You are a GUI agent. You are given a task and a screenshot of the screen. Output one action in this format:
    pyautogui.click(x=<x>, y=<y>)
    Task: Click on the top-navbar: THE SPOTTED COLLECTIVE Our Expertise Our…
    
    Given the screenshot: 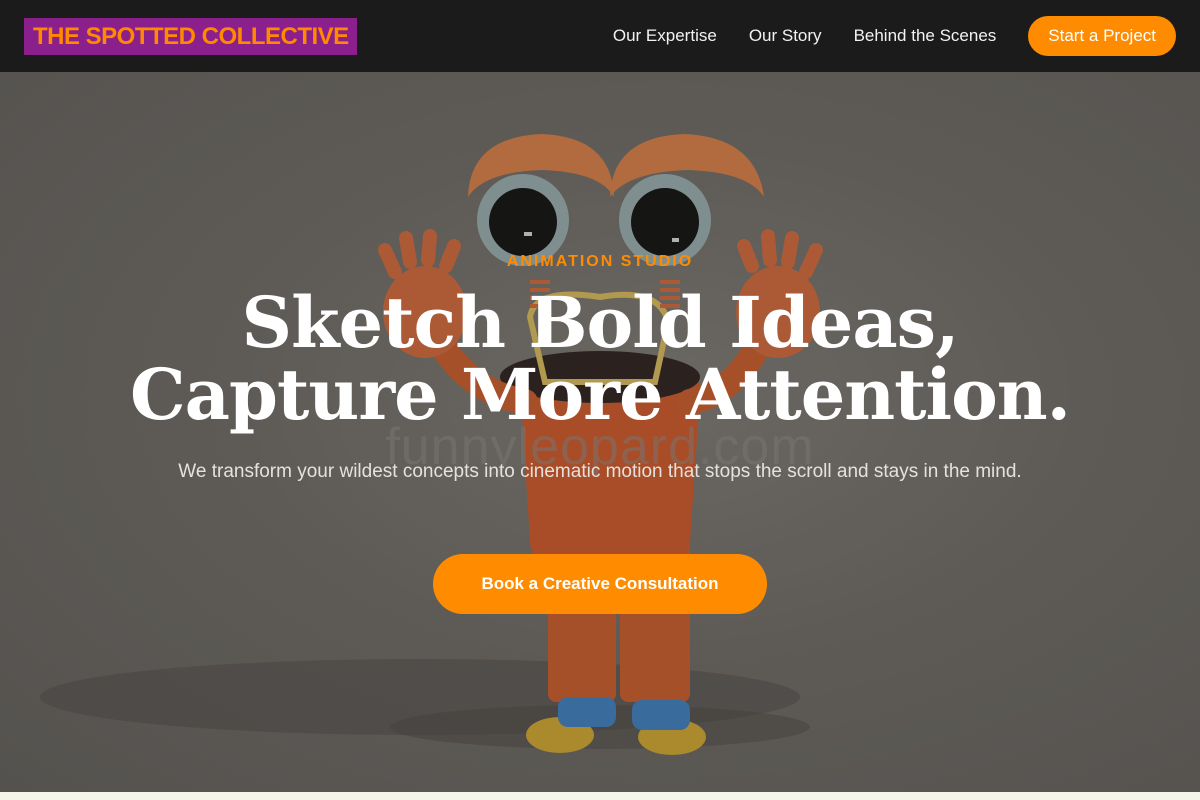 What is the action you would take?
    pyautogui.click(x=600, y=36)
    